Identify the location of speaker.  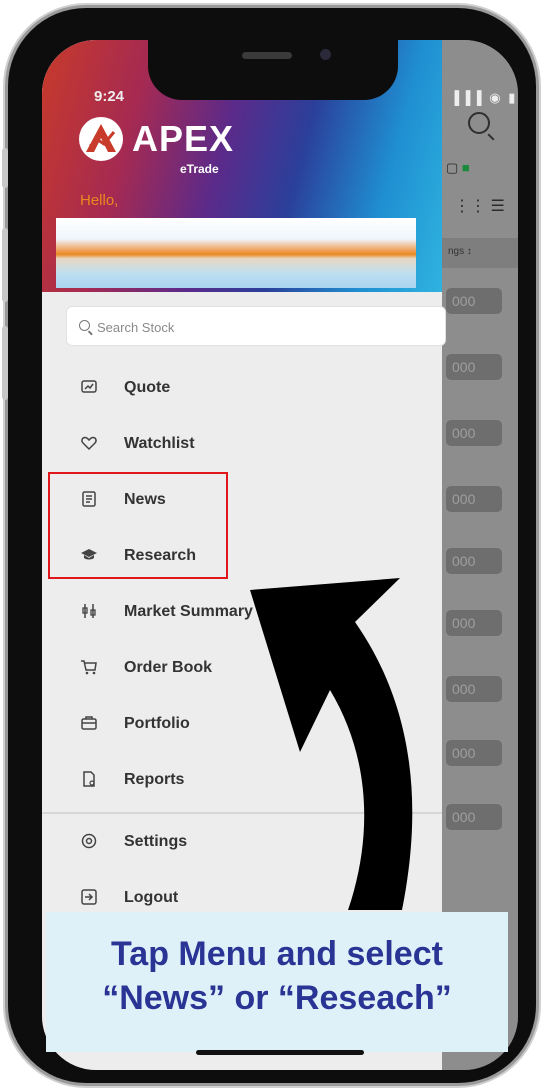
(267, 55).